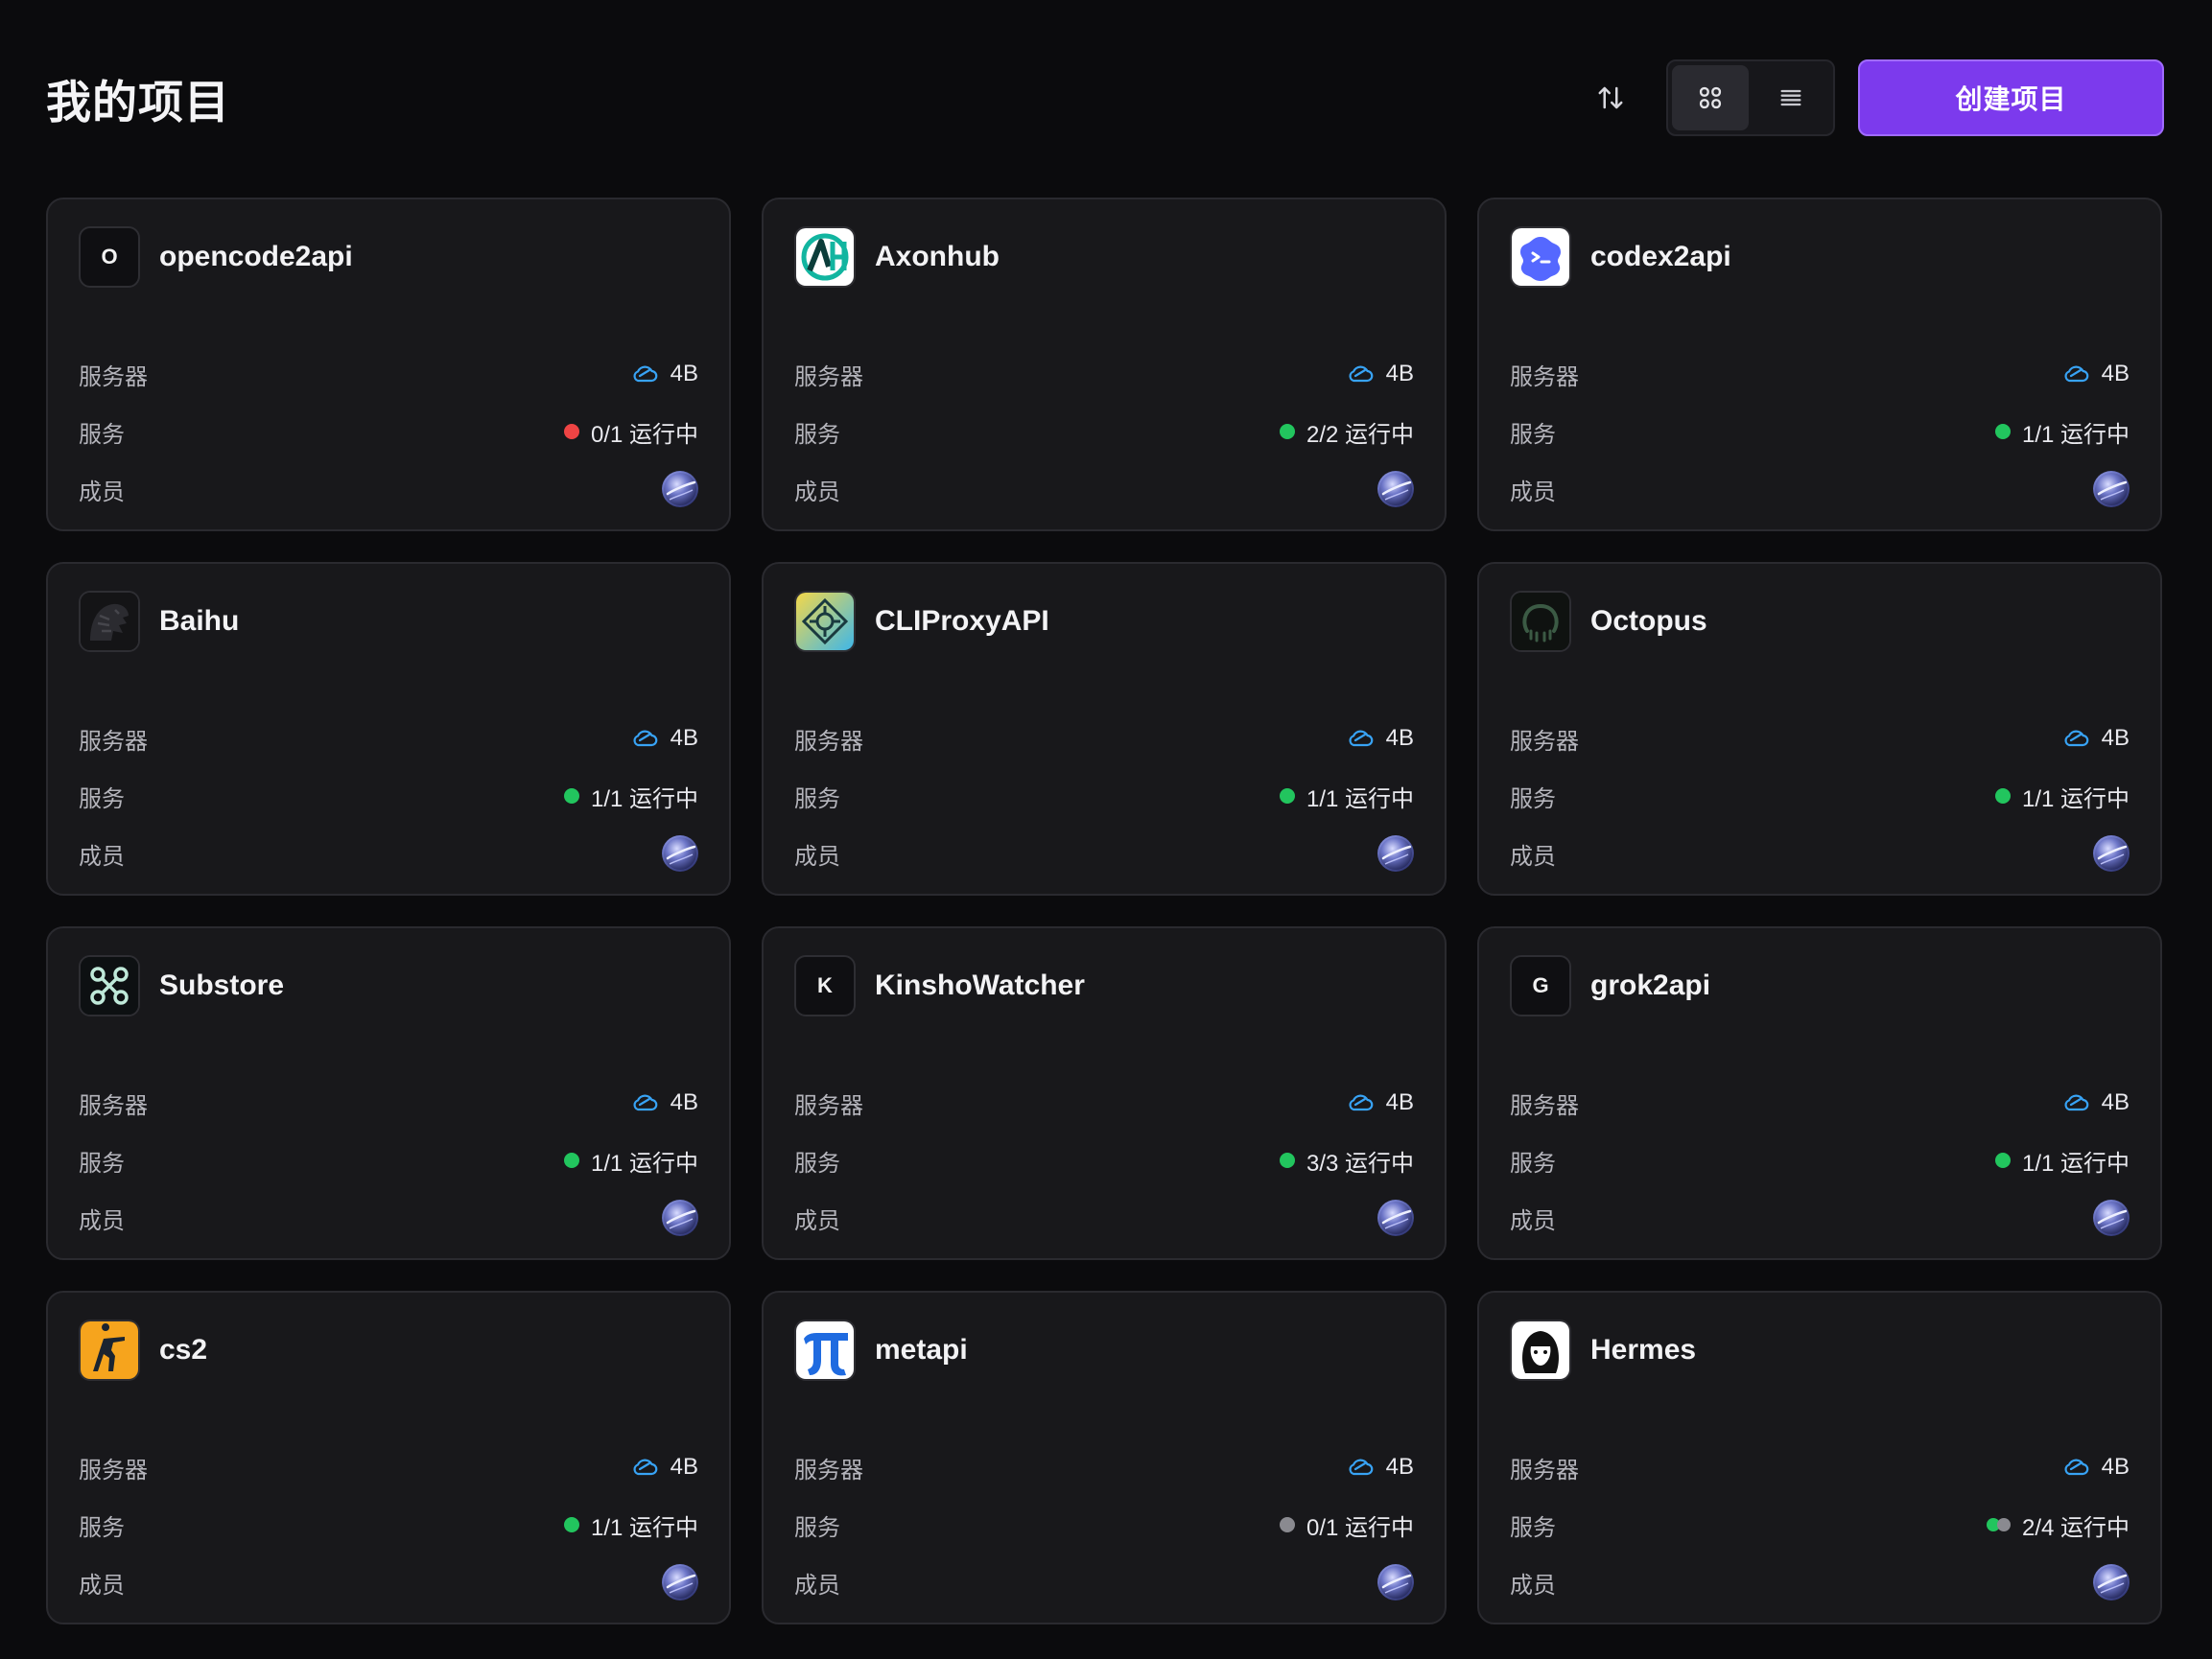 This screenshot has height=1659, width=2212. Describe the element at coordinates (1819, 1457) in the screenshot. I see `project-card: Hermes 服务器 4B 服务 2/4 运行中 成员` at that location.